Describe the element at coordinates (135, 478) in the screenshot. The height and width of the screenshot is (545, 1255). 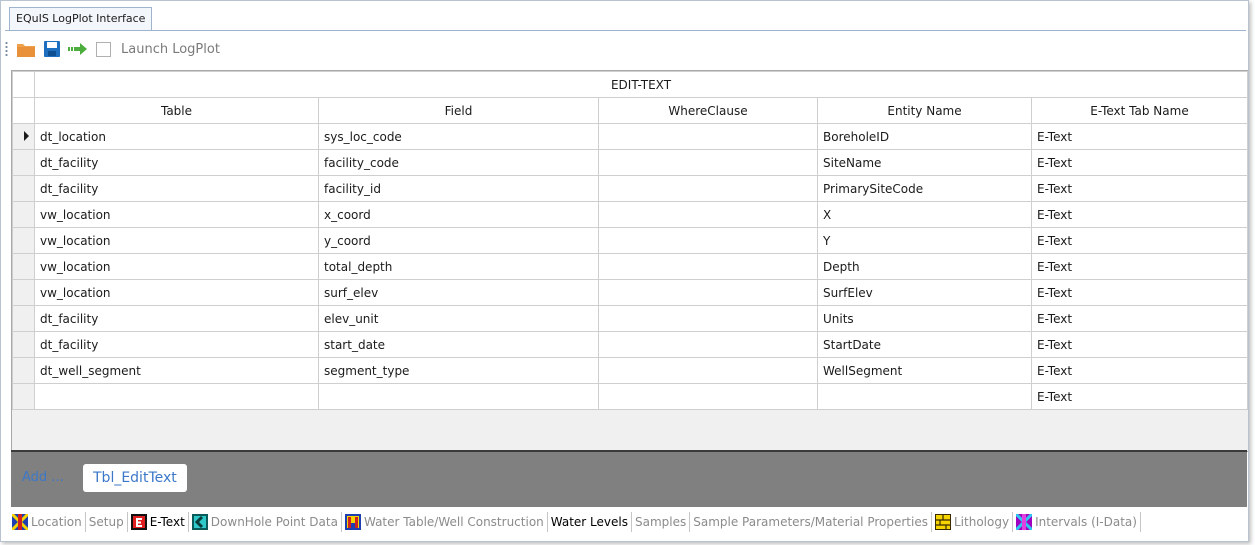
I see `table-button: Tbl_EditText` at that location.